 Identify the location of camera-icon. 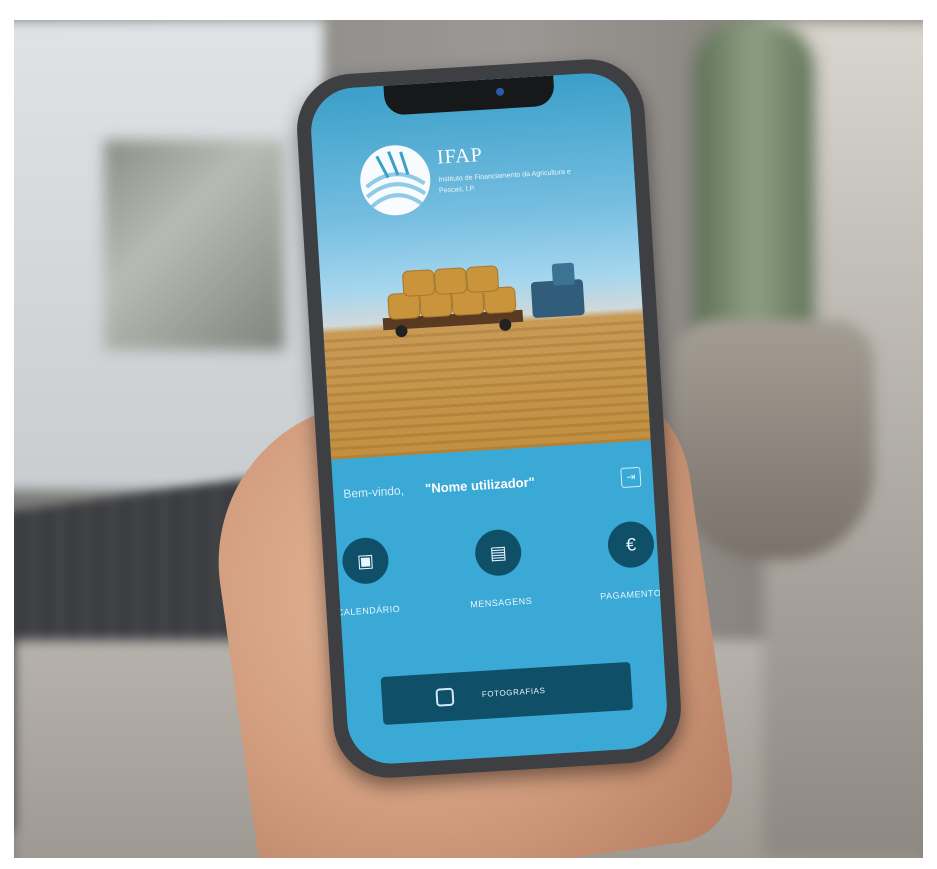
(445, 697).